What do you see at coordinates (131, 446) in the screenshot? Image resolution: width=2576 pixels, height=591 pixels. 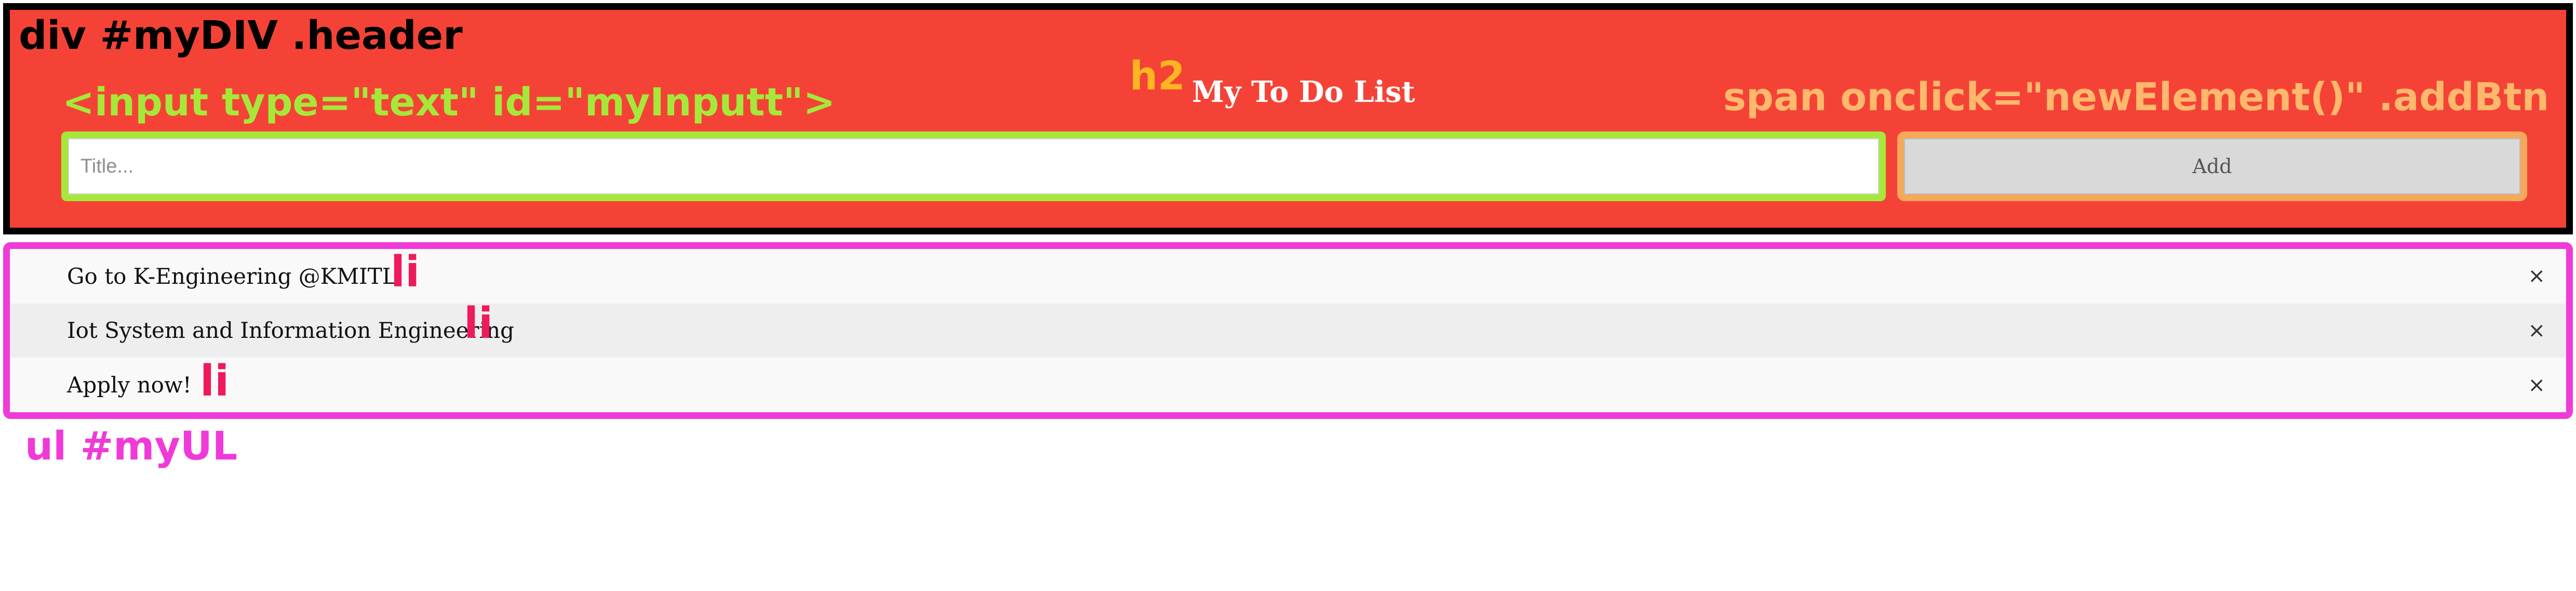 I see `annotation-ul-tag: ul #myUL` at bounding box center [131, 446].